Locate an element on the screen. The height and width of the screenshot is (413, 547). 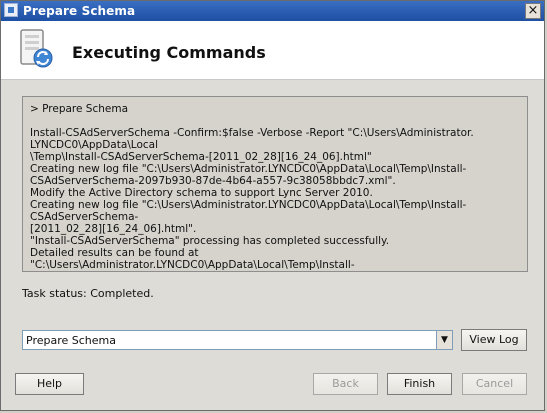
app-icon is located at coordinates (11, 10).